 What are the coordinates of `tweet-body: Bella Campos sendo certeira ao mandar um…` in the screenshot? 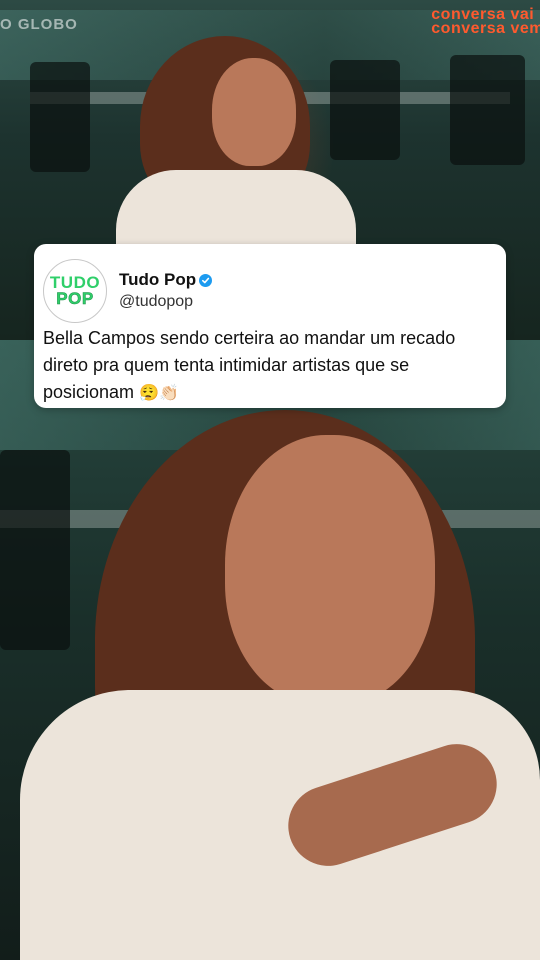 It's located at (249, 365).